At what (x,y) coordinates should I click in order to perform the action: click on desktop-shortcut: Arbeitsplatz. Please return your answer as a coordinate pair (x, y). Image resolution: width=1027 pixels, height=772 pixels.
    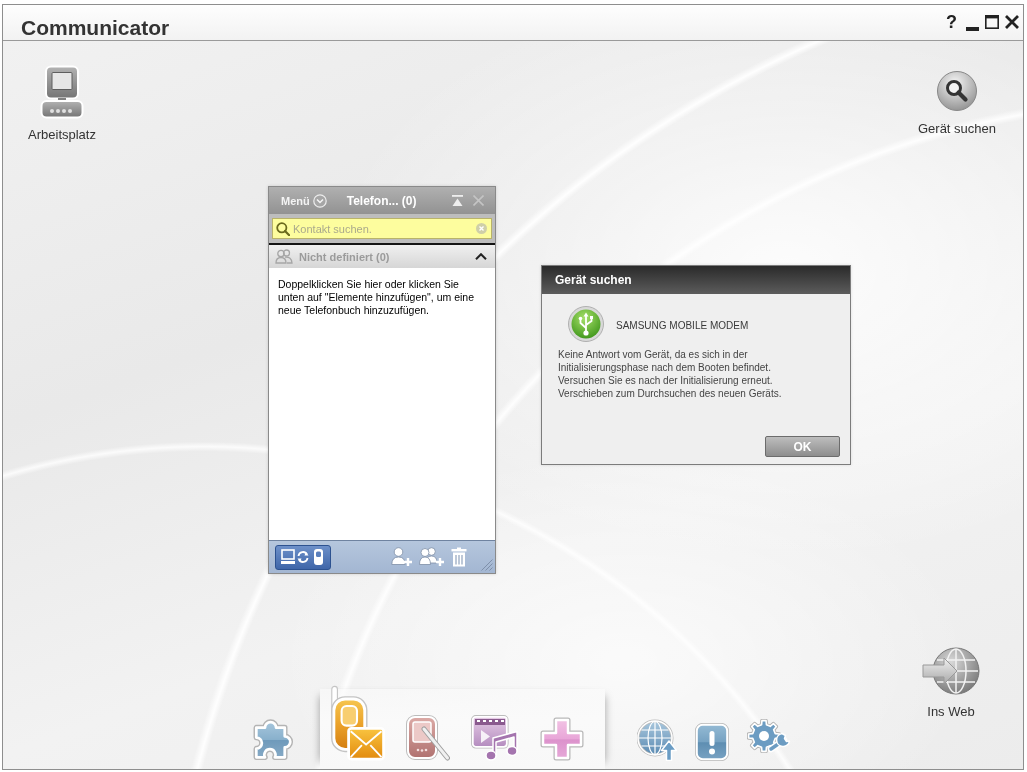
    Looking at the image, I should click on (62, 103).